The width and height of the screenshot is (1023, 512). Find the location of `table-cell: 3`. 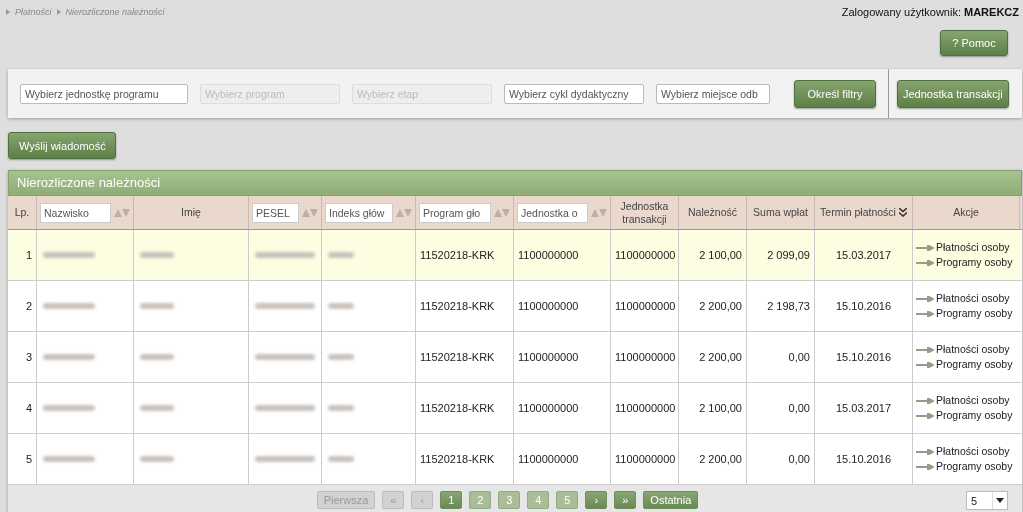

table-cell: 3 is located at coordinates (22, 357).